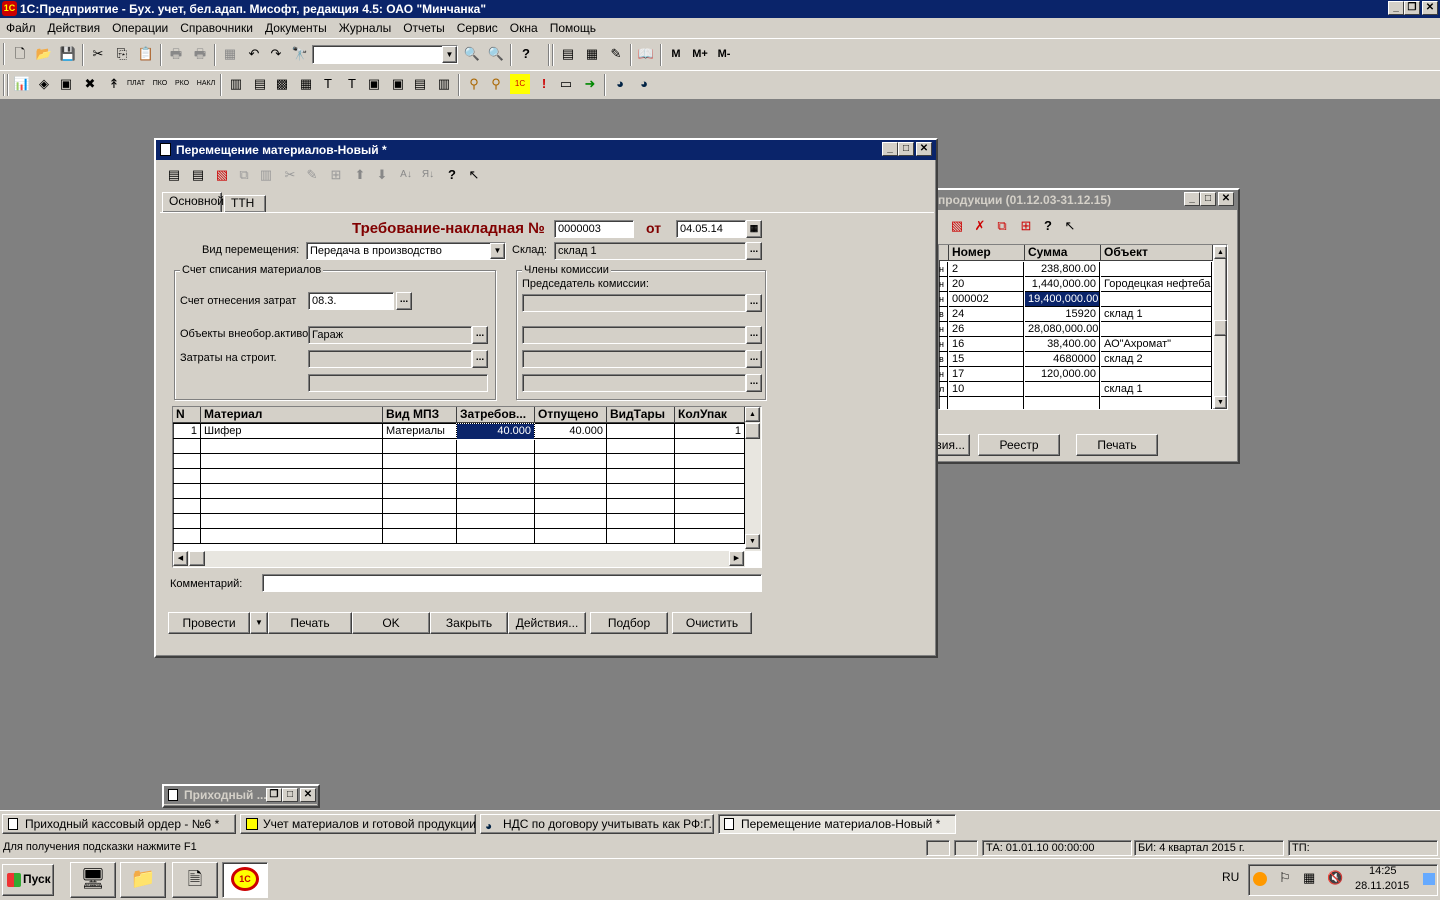 The height and width of the screenshot is (900, 1440). Describe the element at coordinates (944, 253) in the screenshot. I see `journal-col-mark` at that location.